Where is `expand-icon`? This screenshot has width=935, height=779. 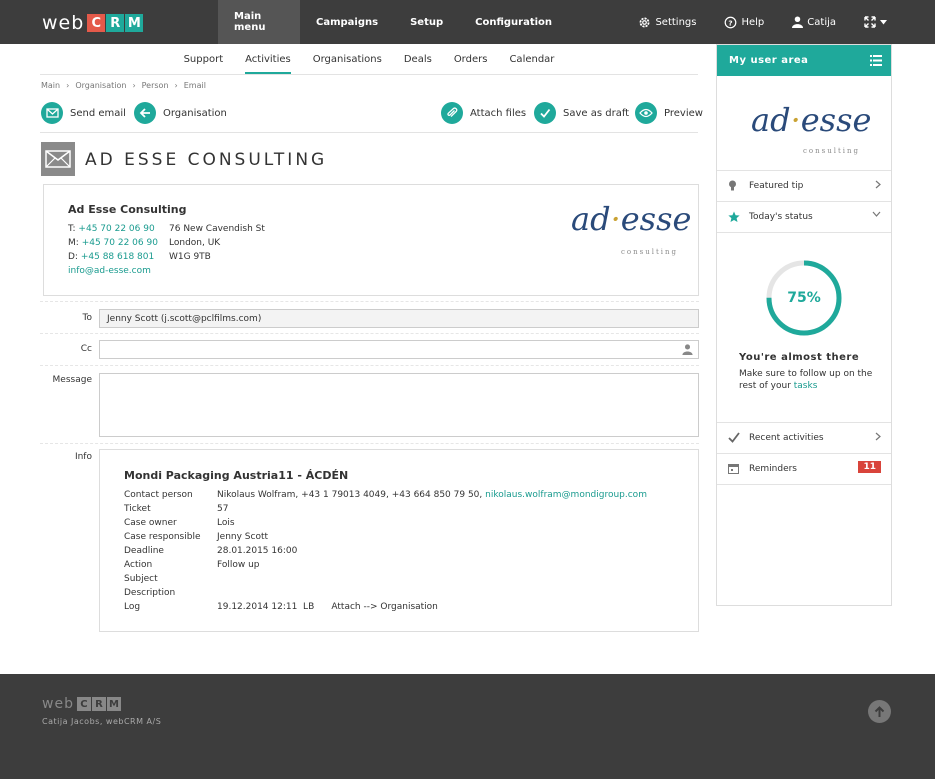
expand-icon is located at coordinates (870, 22).